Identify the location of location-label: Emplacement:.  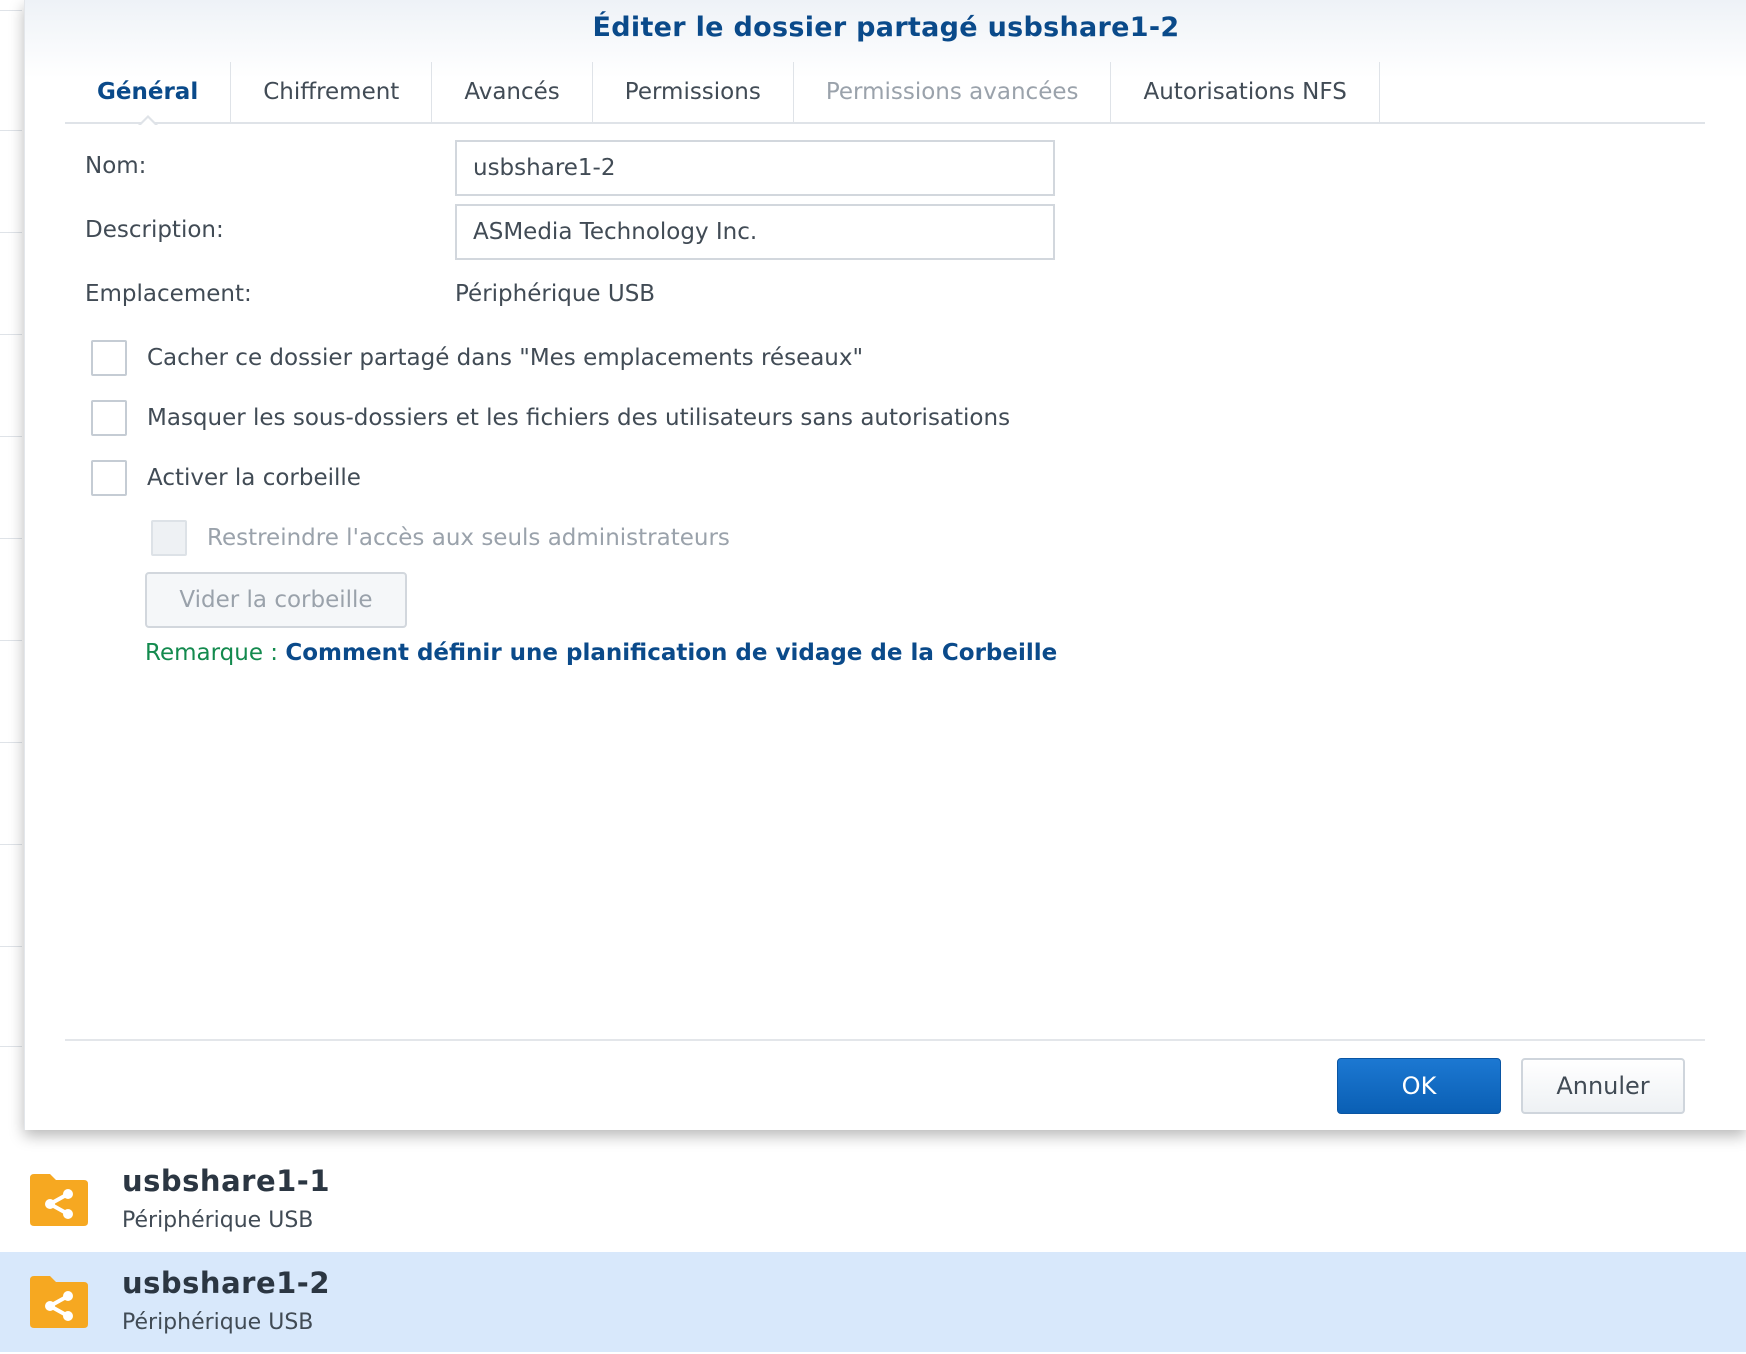
(168, 294).